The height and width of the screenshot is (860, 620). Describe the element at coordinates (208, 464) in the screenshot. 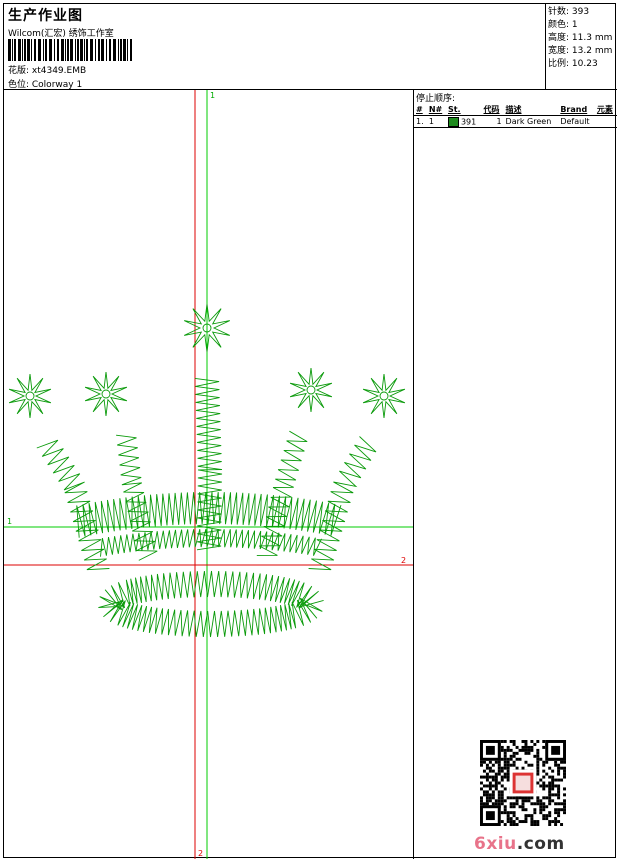

I see `crown-center-spike` at that location.